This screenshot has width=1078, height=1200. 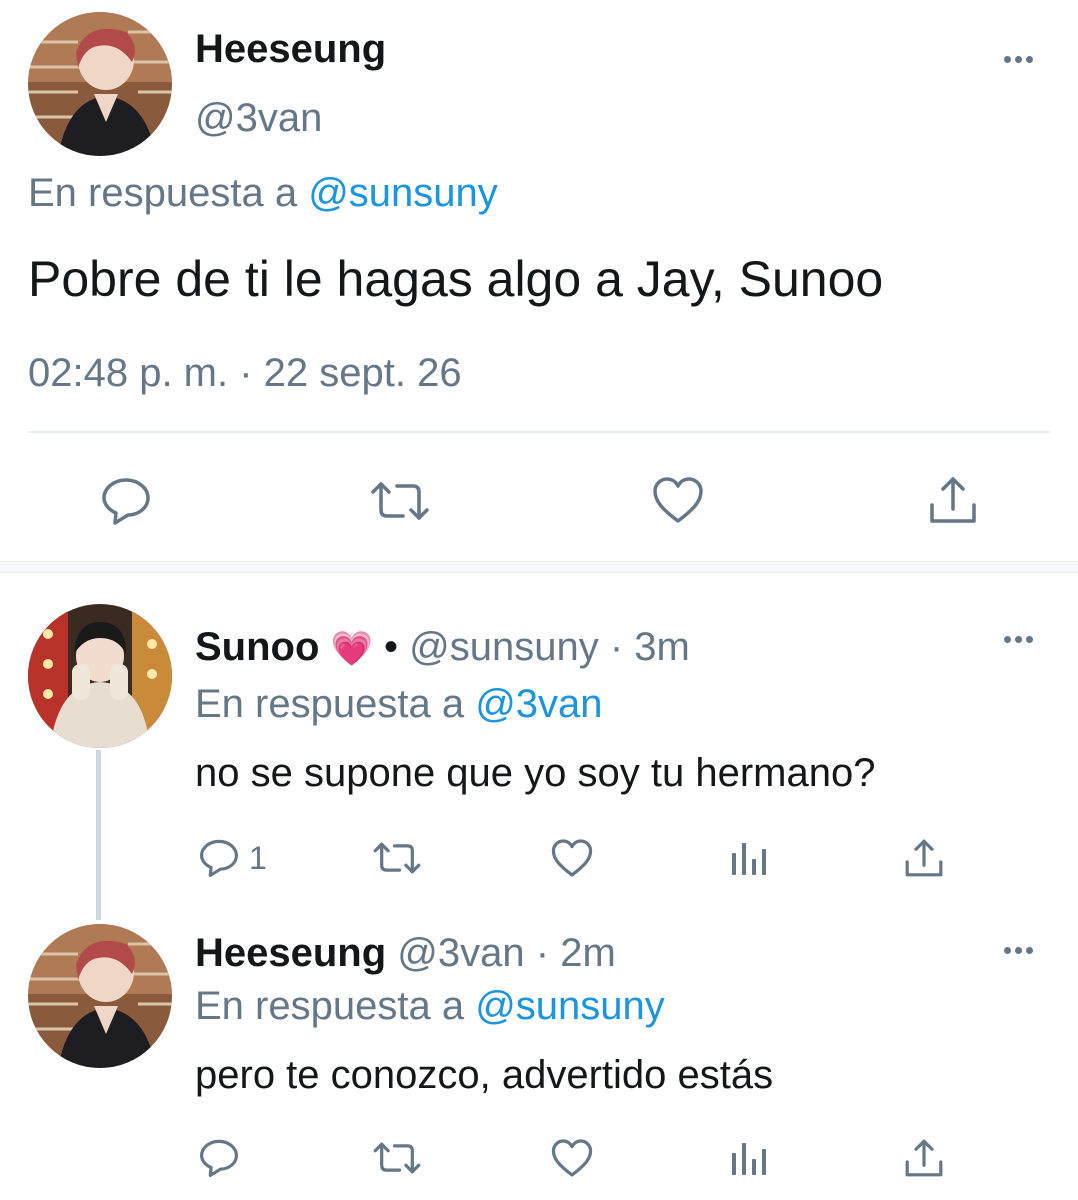 What do you see at coordinates (576, 953) in the screenshot?
I see `relative-time: · 2m` at bounding box center [576, 953].